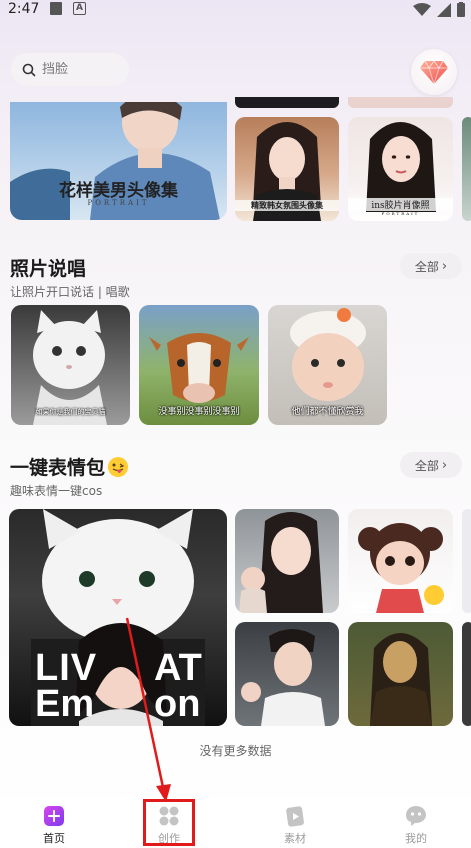  What do you see at coordinates (401, 568) in the screenshot?
I see `cartoon-girl-image` at bounding box center [401, 568].